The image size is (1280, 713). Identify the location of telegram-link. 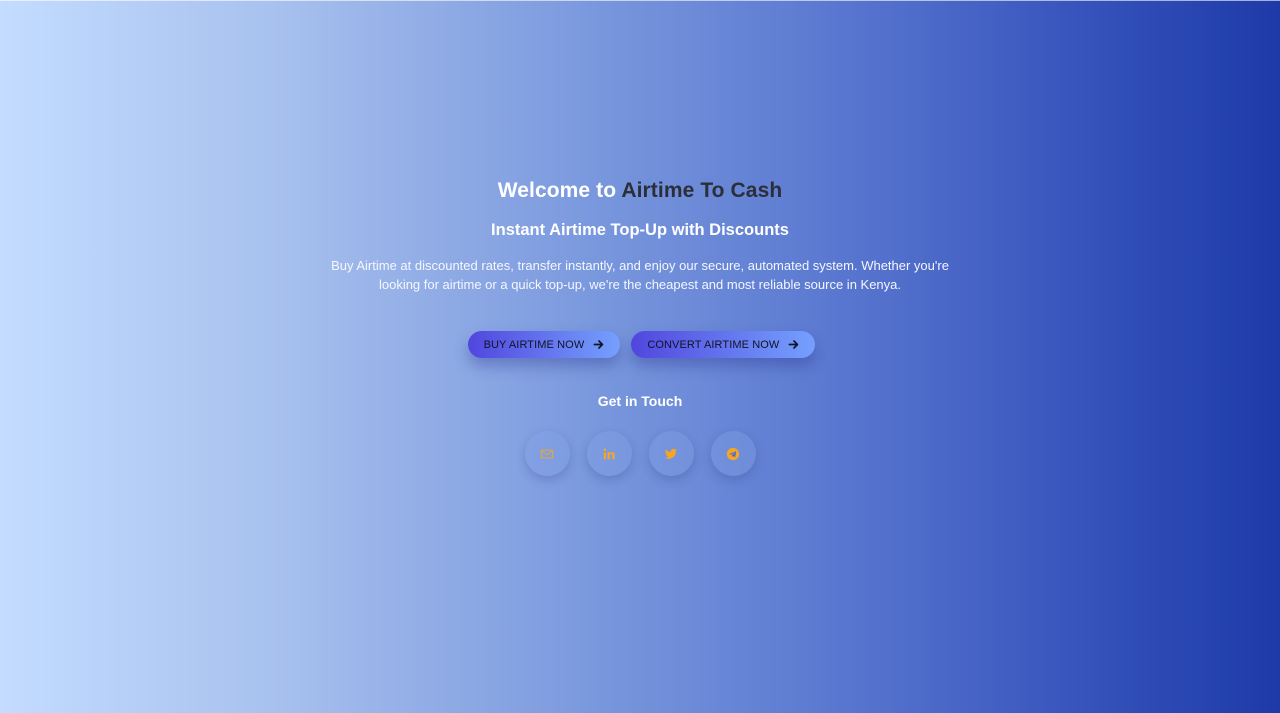
(733, 453).